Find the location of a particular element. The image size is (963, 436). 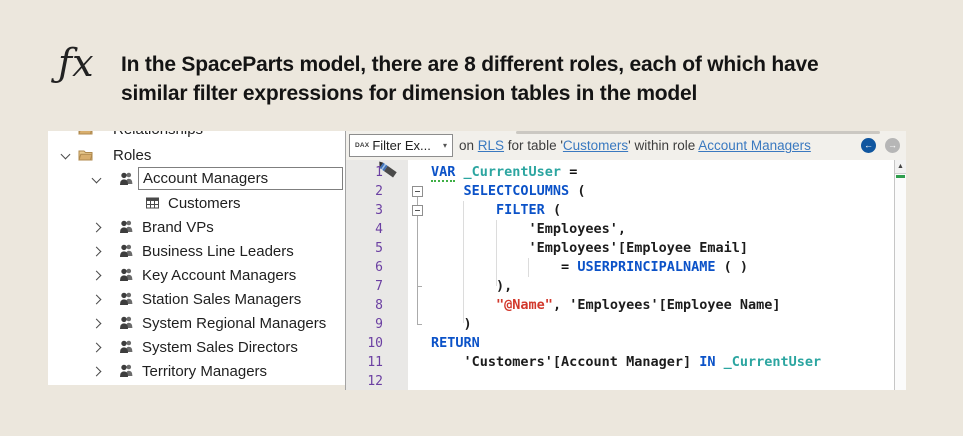

tree-item-system-regional-managers: System Regional Managers is located at coordinates (196, 324).